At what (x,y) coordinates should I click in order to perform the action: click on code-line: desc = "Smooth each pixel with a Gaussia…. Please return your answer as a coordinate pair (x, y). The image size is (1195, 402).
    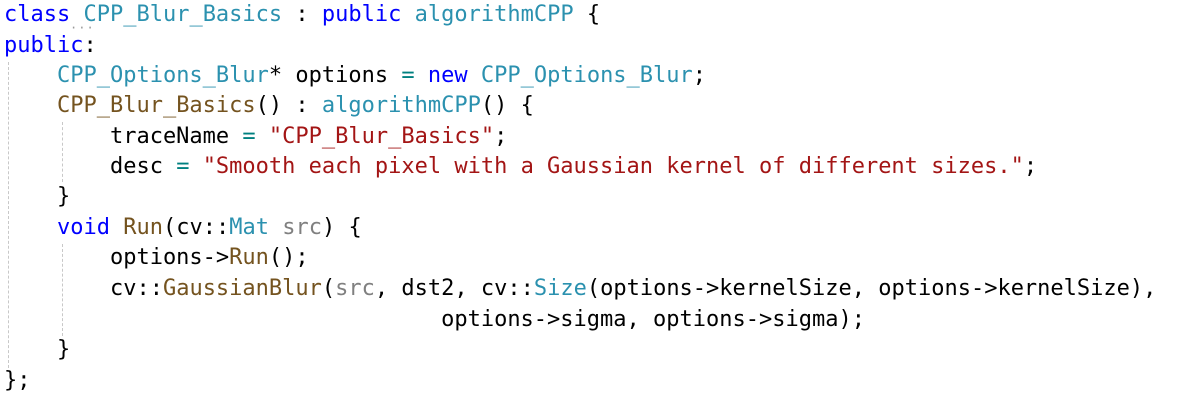
    Looking at the image, I should click on (520, 167).